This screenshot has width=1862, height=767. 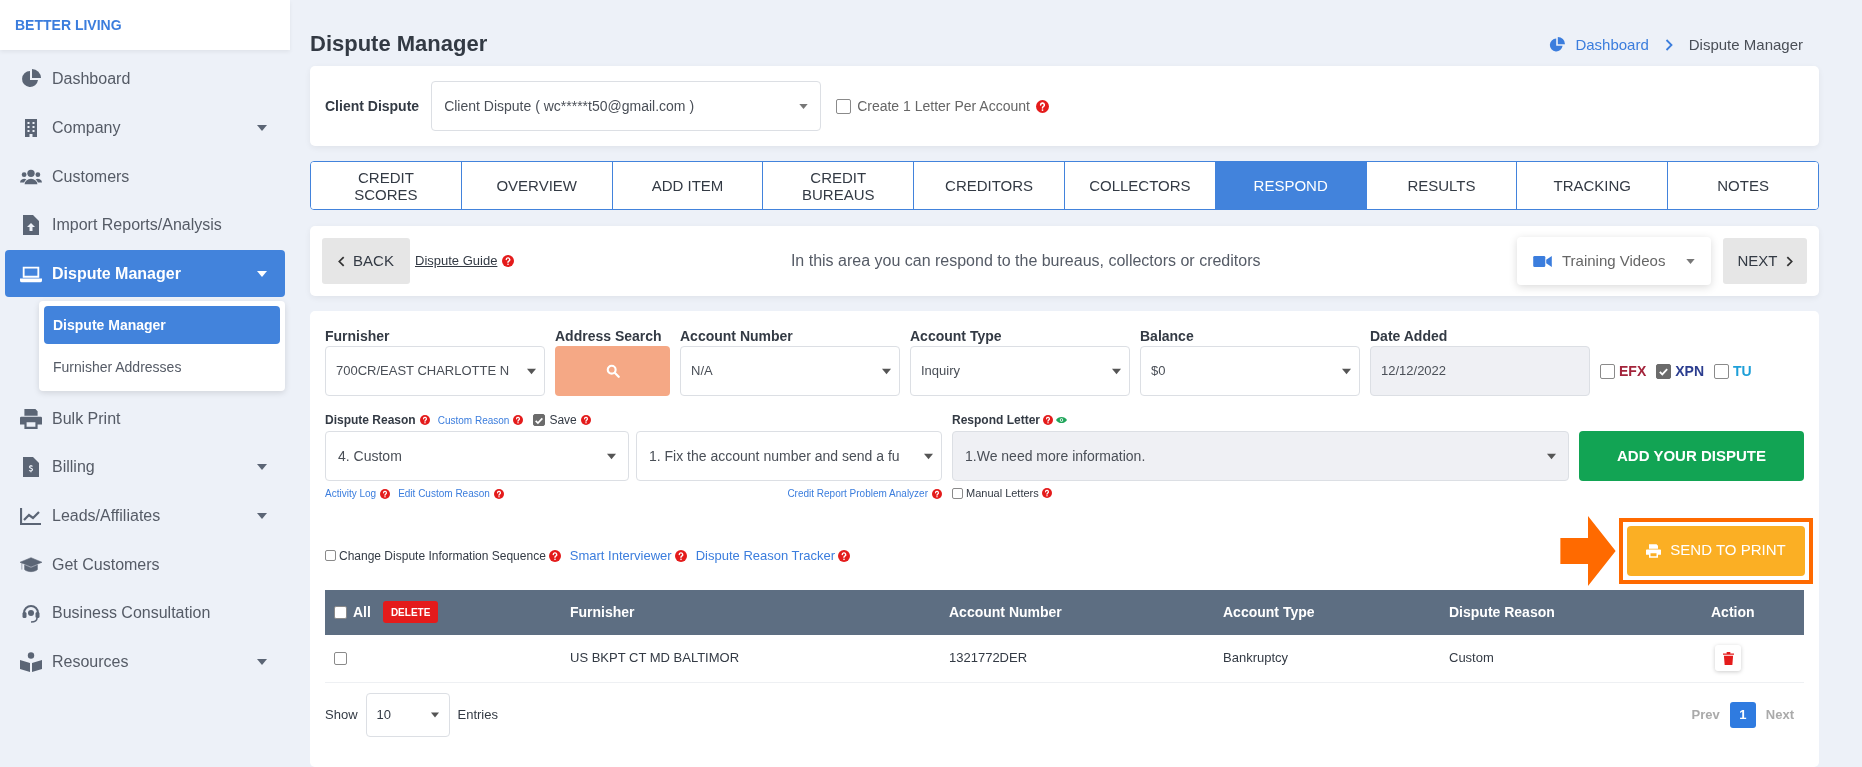 What do you see at coordinates (31, 225) in the screenshot?
I see `file-upload-icon` at bounding box center [31, 225].